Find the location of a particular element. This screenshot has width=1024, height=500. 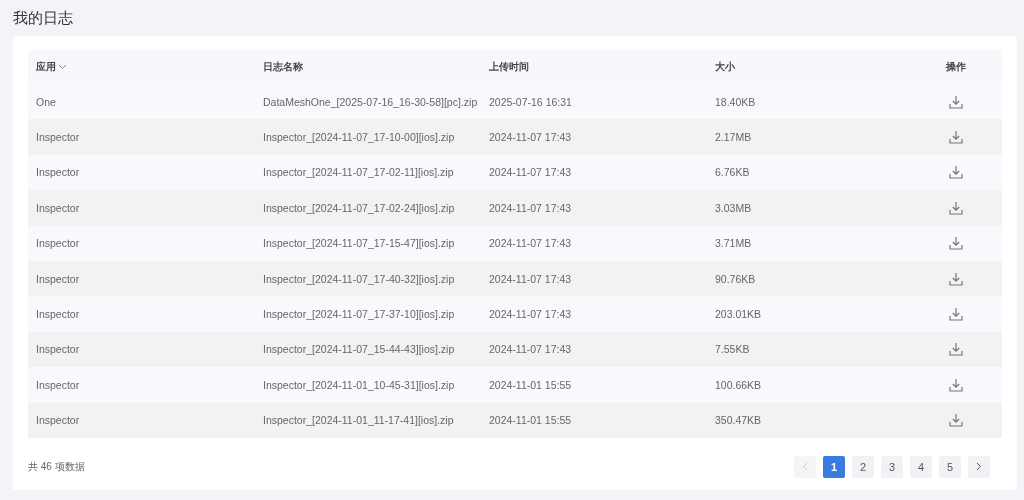

table-cell: Inspector_[2024-11-01_11-17-41][ios].zip is located at coordinates (358, 420).